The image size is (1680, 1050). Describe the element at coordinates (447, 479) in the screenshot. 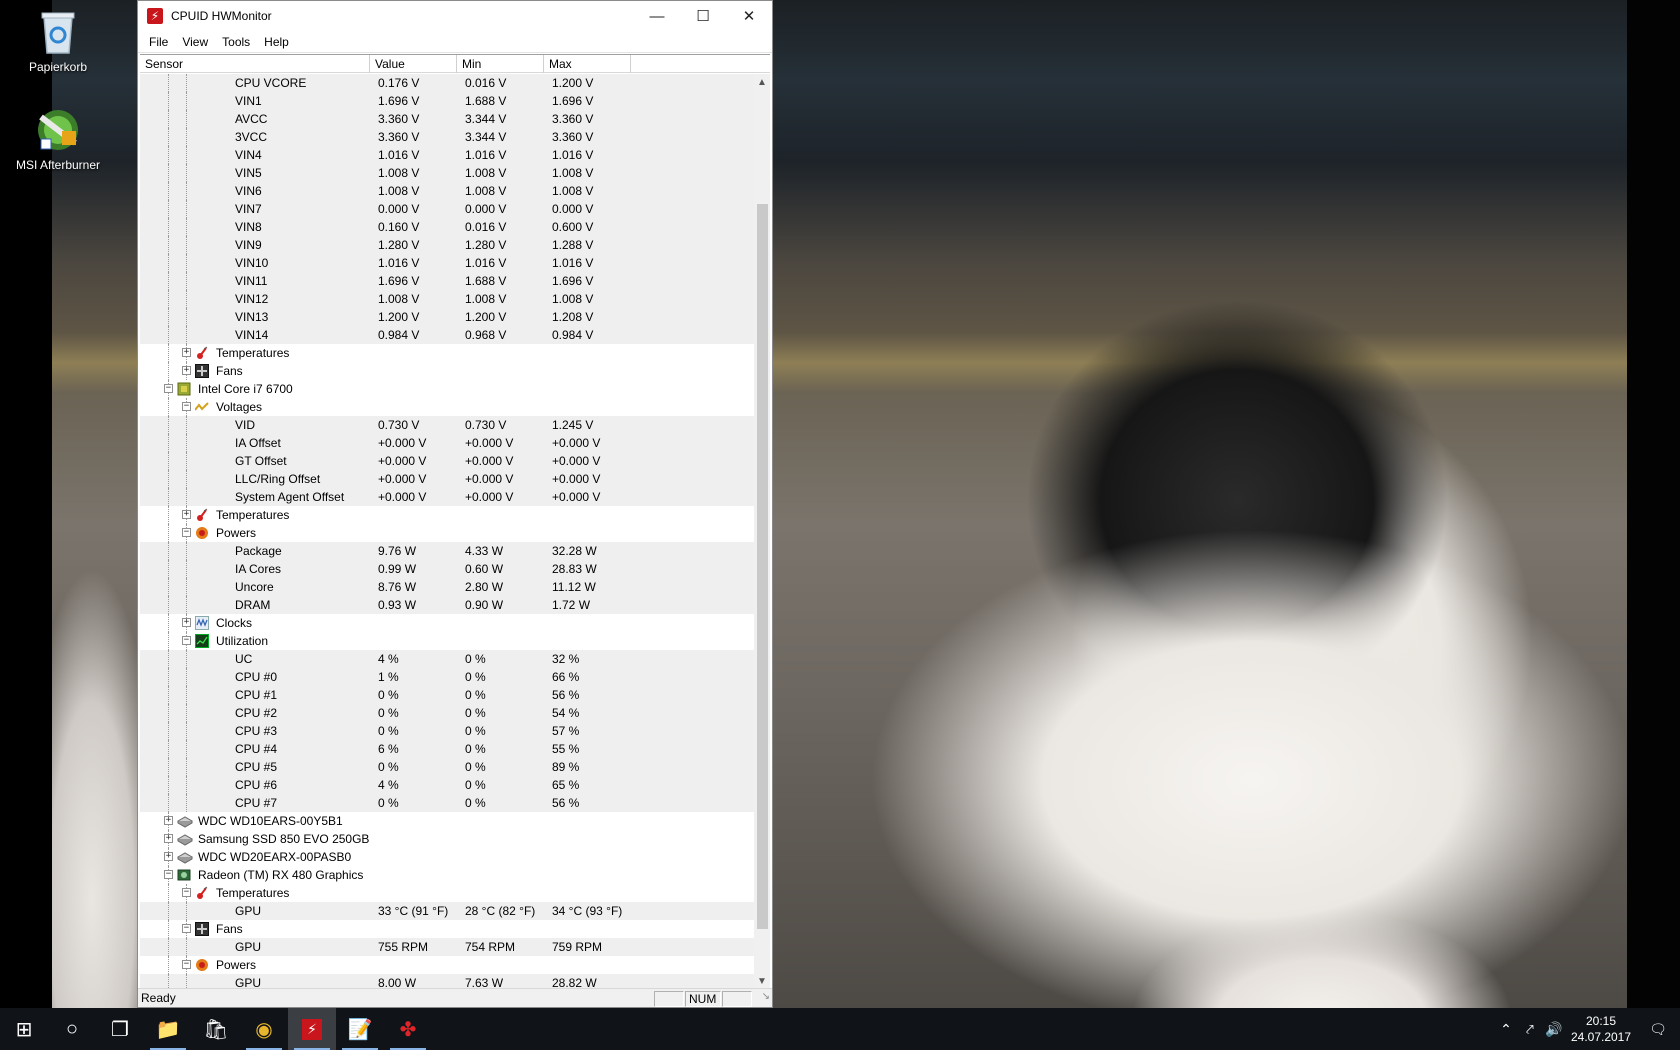

I see `sensor-row-llc-ring-offset: LLC/Ring Offset +0.000 V +0.000 V +0.000 V` at that location.